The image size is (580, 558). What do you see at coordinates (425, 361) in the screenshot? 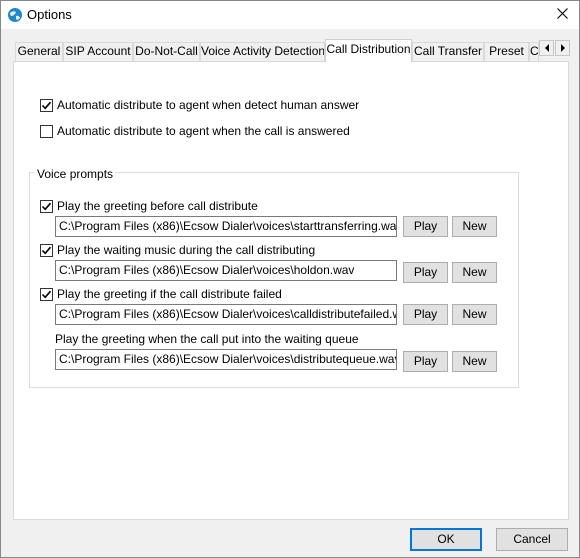
I see `prompt-waiting-queue-play-button: Play` at bounding box center [425, 361].